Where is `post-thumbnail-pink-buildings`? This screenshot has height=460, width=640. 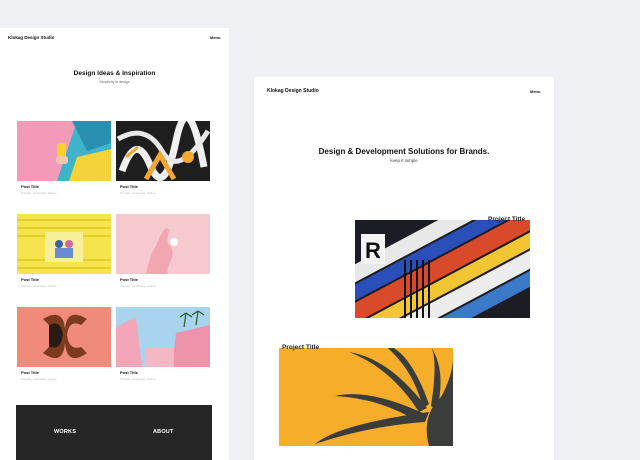
post-thumbnail-pink-buildings is located at coordinates (163, 337).